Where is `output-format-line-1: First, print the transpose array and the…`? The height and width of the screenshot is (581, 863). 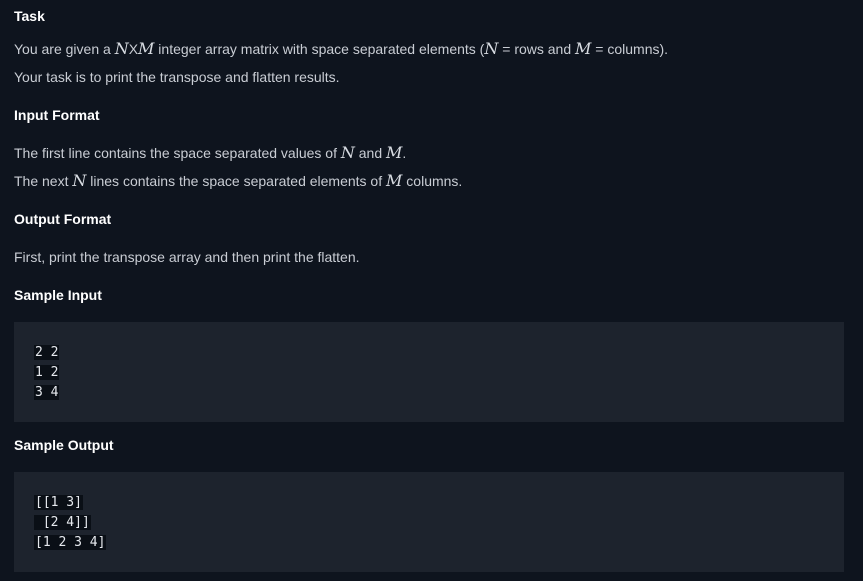 output-format-line-1: First, print the transpose array and the… is located at coordinates (187, 257).